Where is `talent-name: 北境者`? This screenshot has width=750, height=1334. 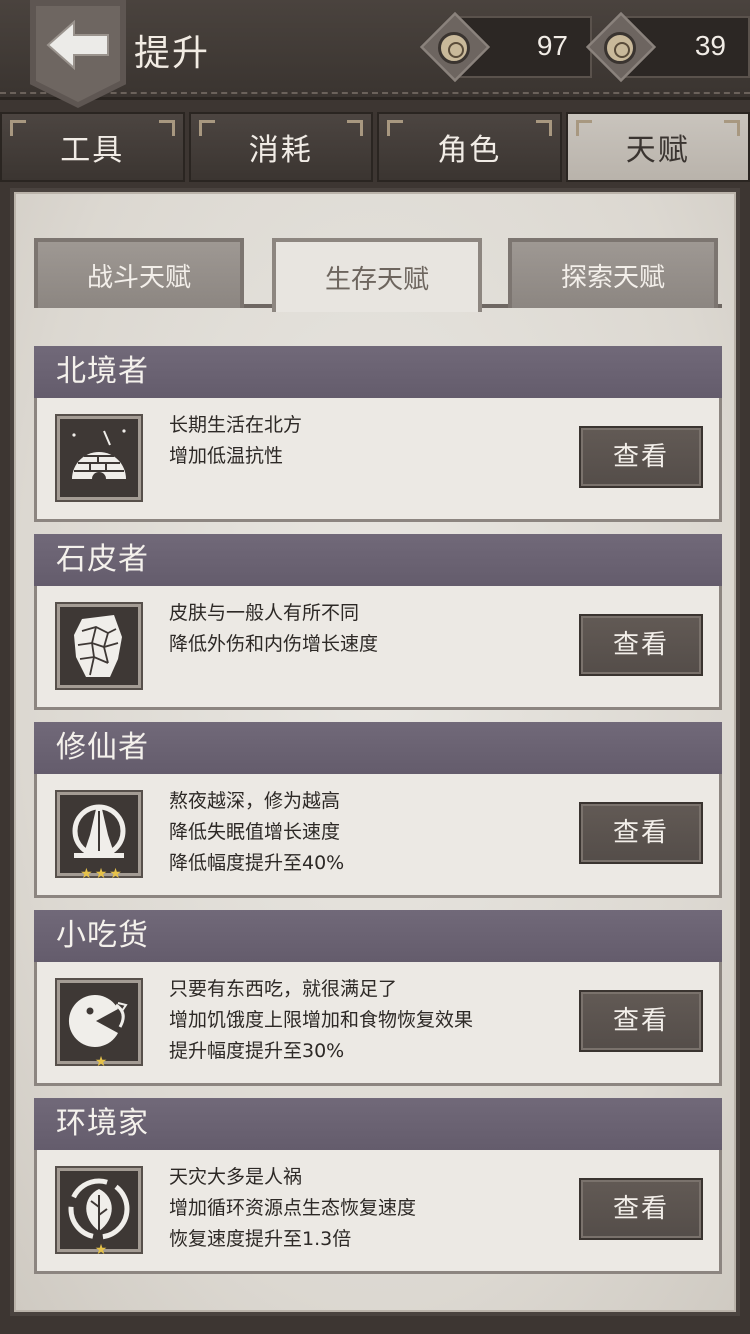
talent-name: 北境者 is located at coordinates (378, 372).